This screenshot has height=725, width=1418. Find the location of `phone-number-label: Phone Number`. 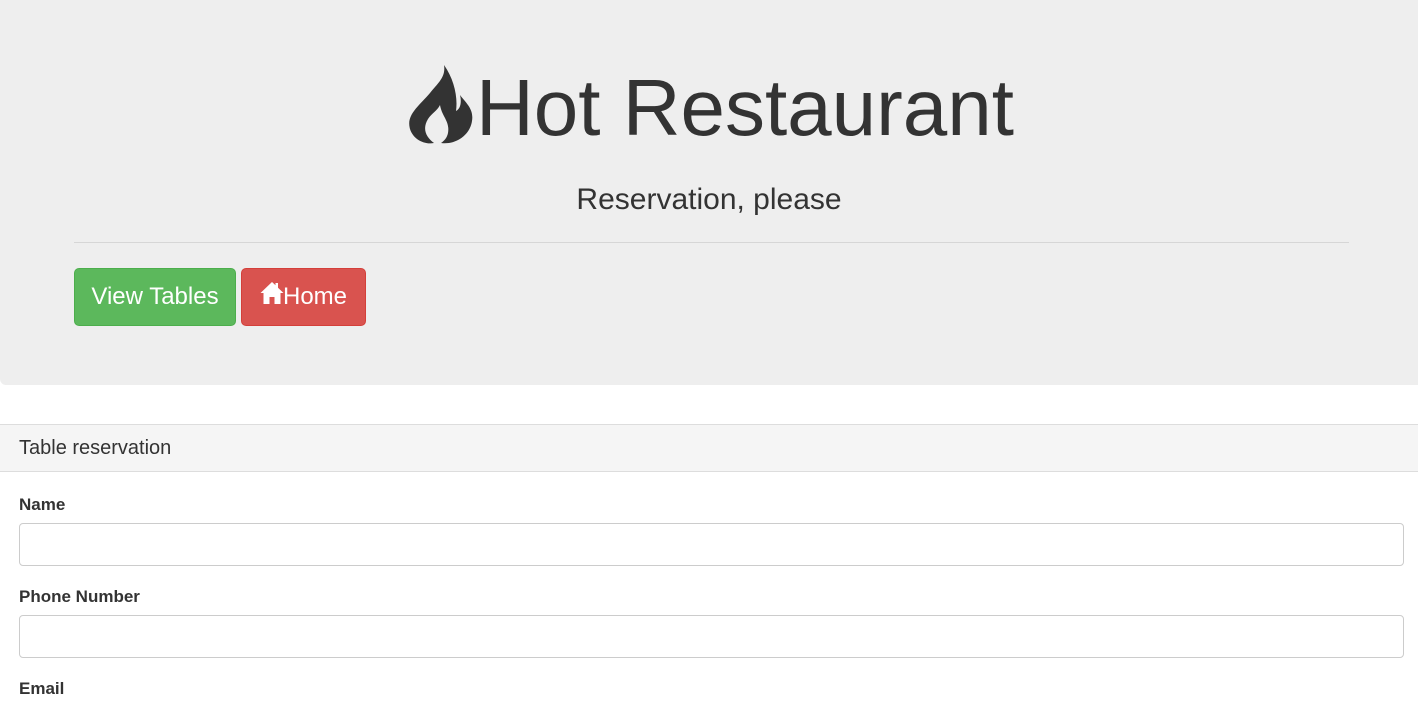

phone-number-label: Phone Number is located at coordinates (79, 596).